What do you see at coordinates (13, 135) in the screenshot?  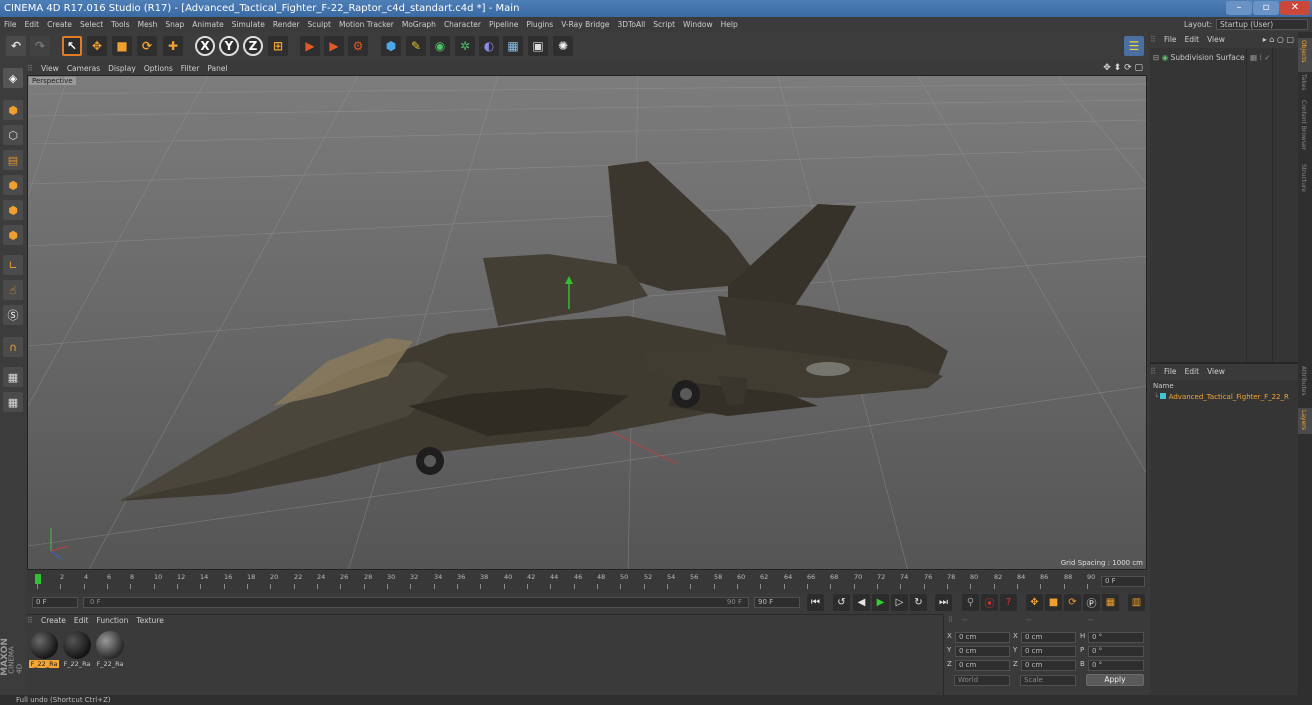 I see `texture-mode-icon: ⬡` at bounding box center [13, 135].